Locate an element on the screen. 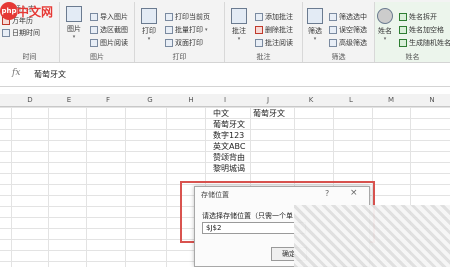  add-comment-icon is located at coordinates (259, 17).